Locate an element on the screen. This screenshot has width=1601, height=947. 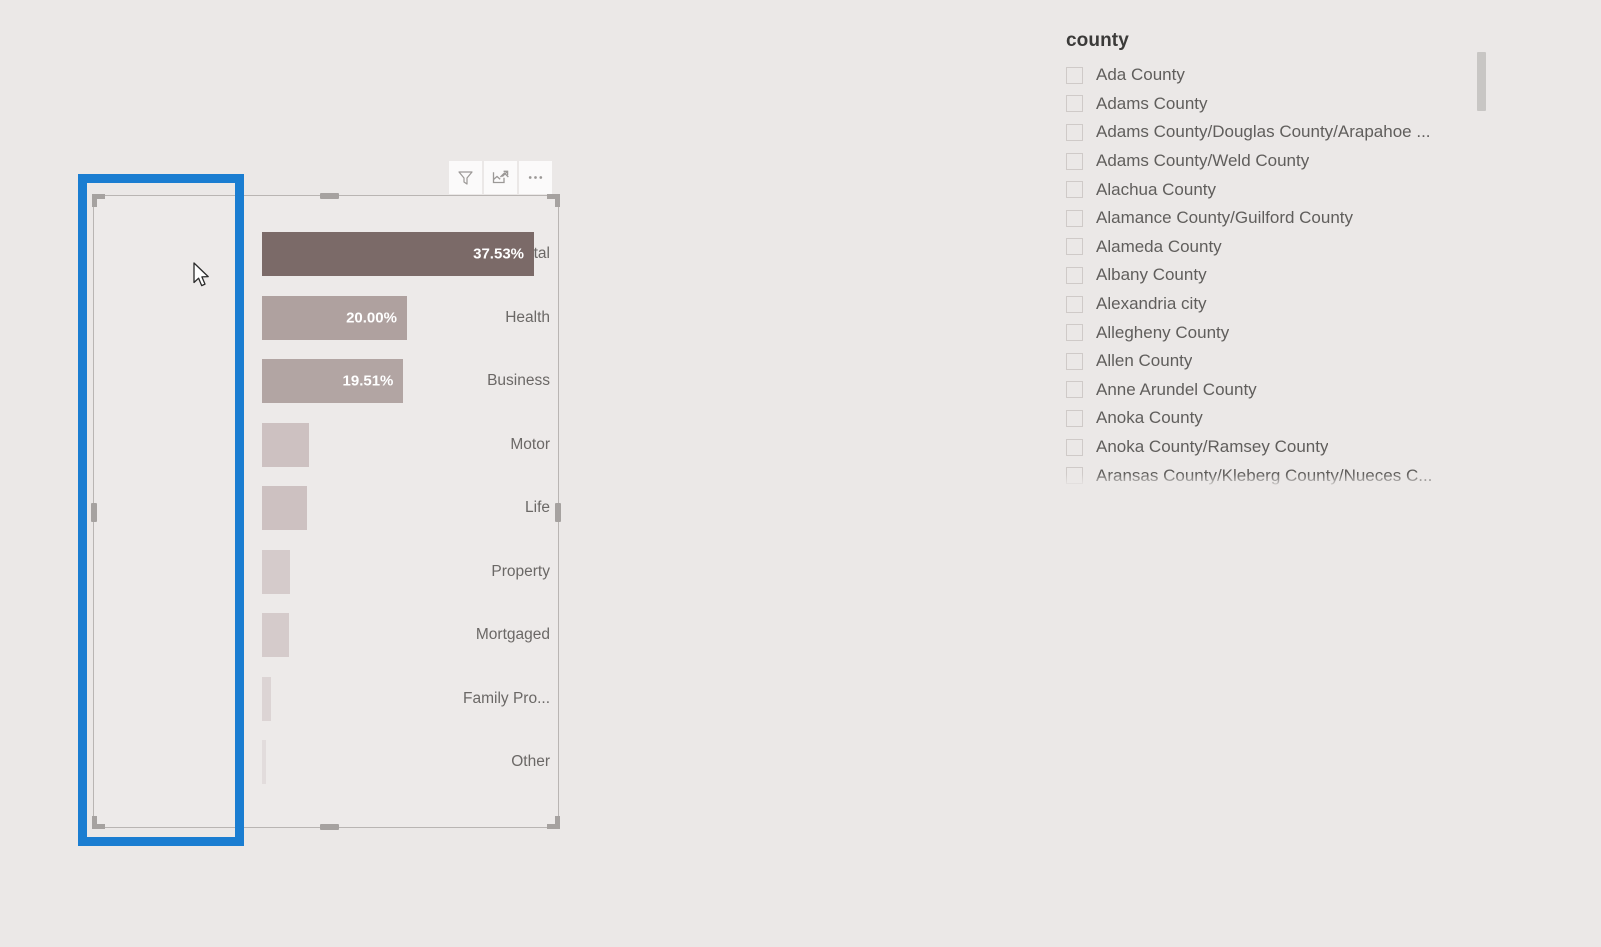
resize-handle-top-right is located at coordinates (553, 200).